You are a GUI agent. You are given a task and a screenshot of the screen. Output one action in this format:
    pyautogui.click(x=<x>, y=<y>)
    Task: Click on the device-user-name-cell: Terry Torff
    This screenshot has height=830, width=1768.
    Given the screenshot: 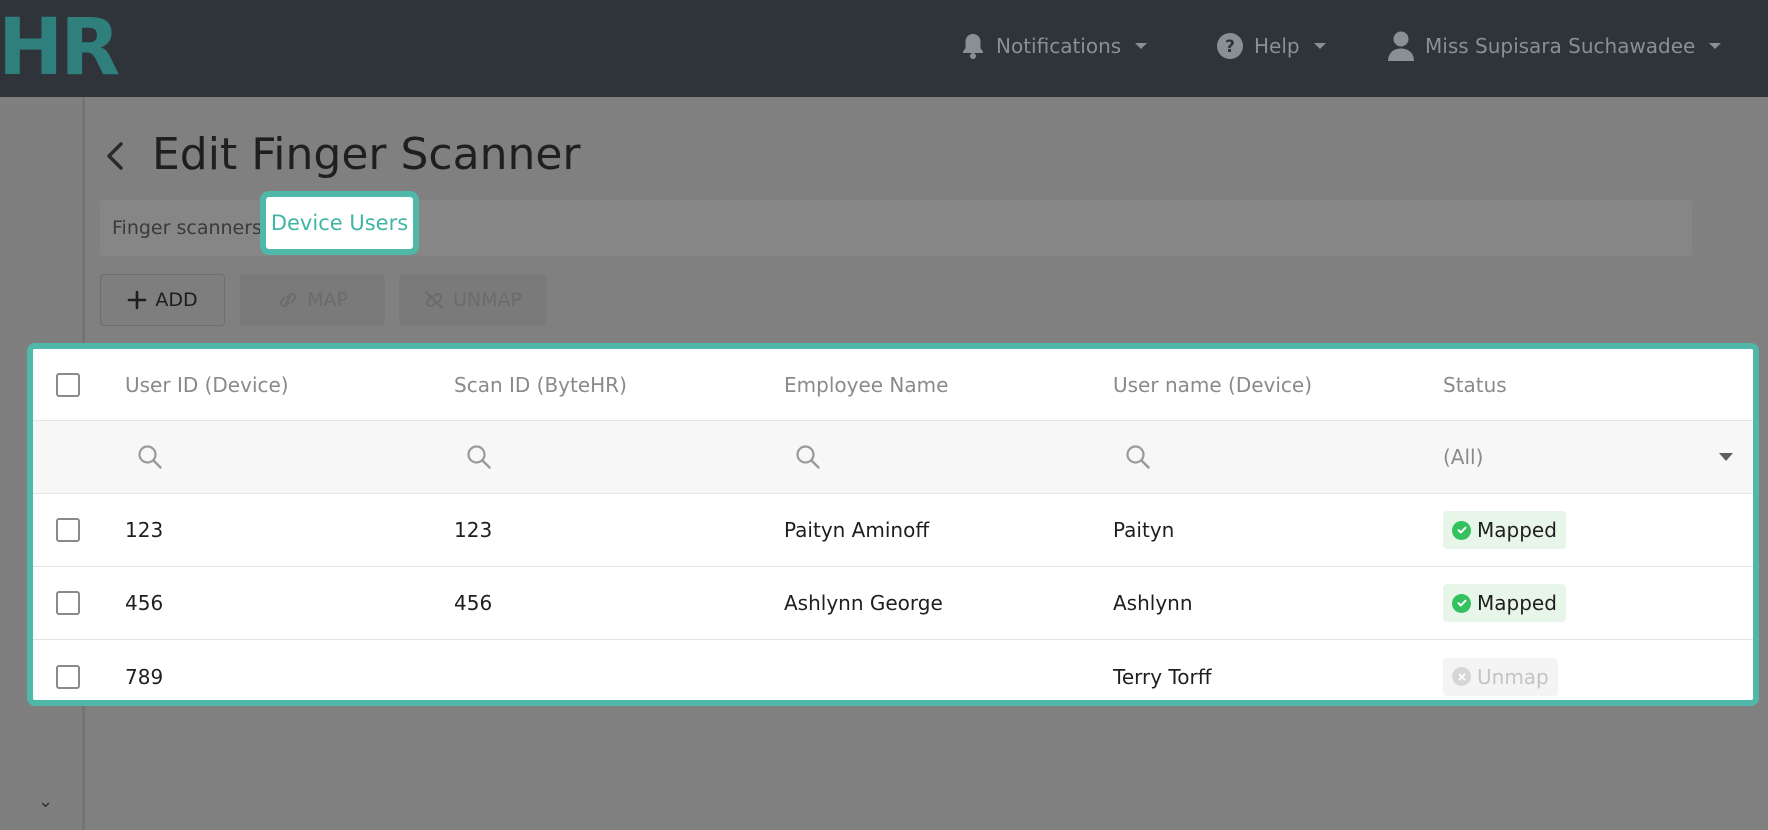 What is the action you would take?
    pyautogui.click(x=1162, y=676)
    